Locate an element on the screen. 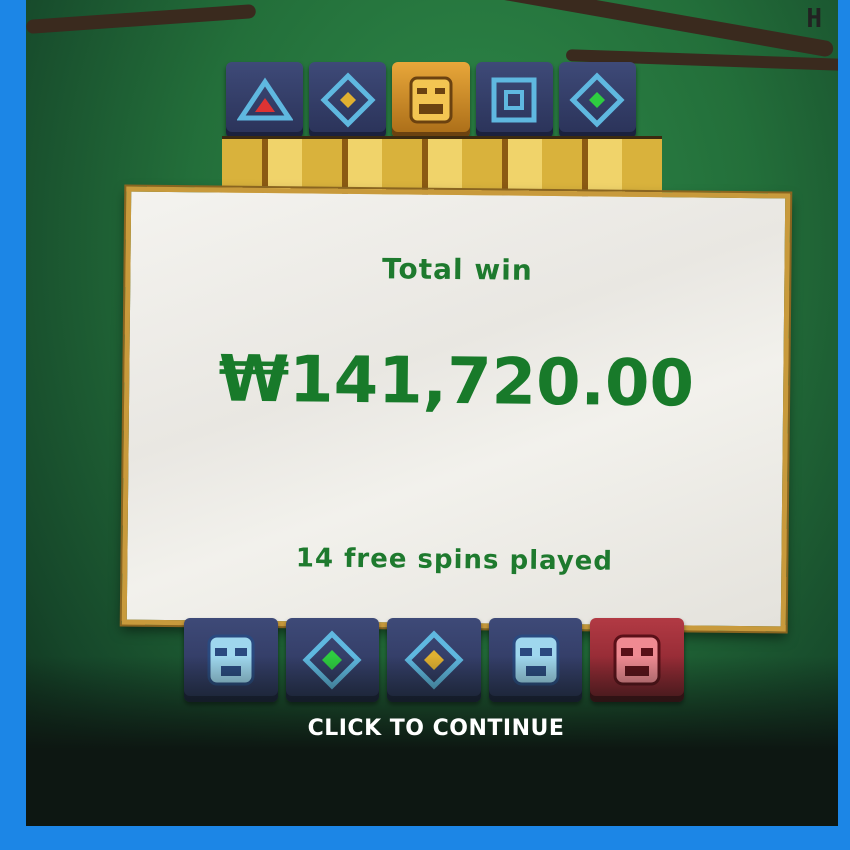 Image resolution: width=850 pixels, height=850 pixels. click-to-continue-button: CLICK TO CONTINUE is located at coordinates (436, 728).